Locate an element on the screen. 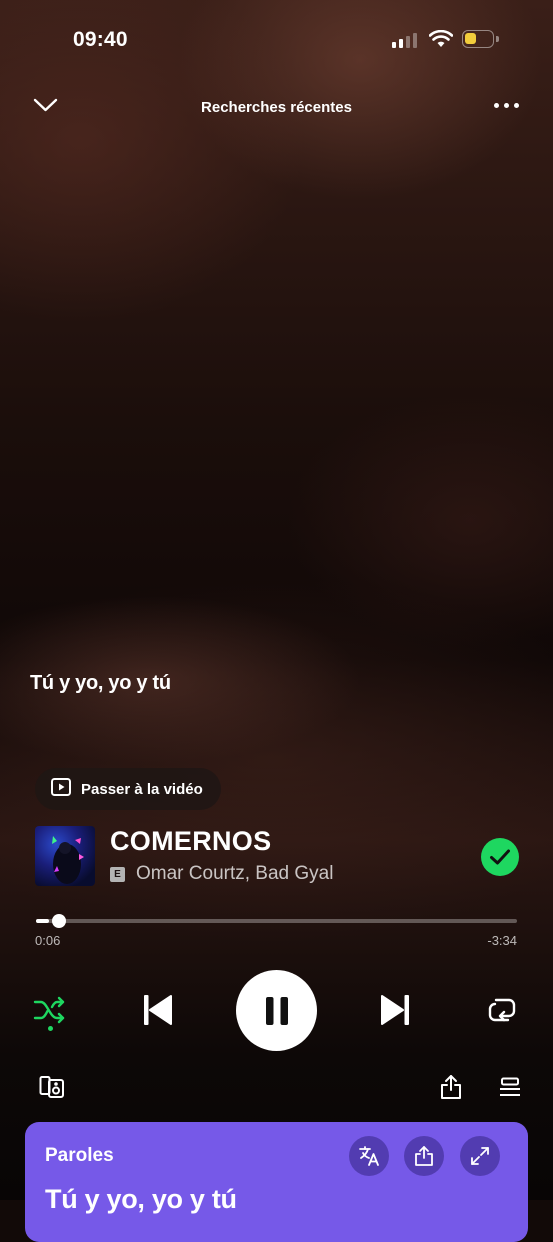  lyrics-share-icon is located at coordinates (424, 1156).